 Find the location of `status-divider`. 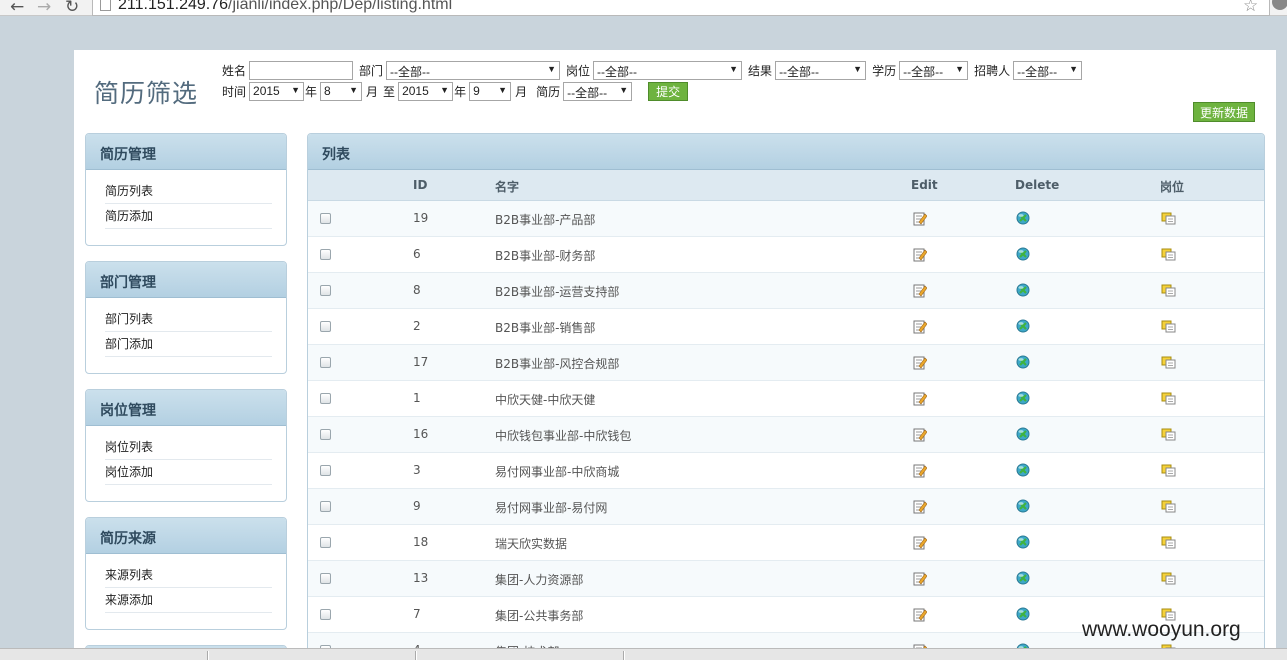

status-divider is located at coordinates (624, 655).